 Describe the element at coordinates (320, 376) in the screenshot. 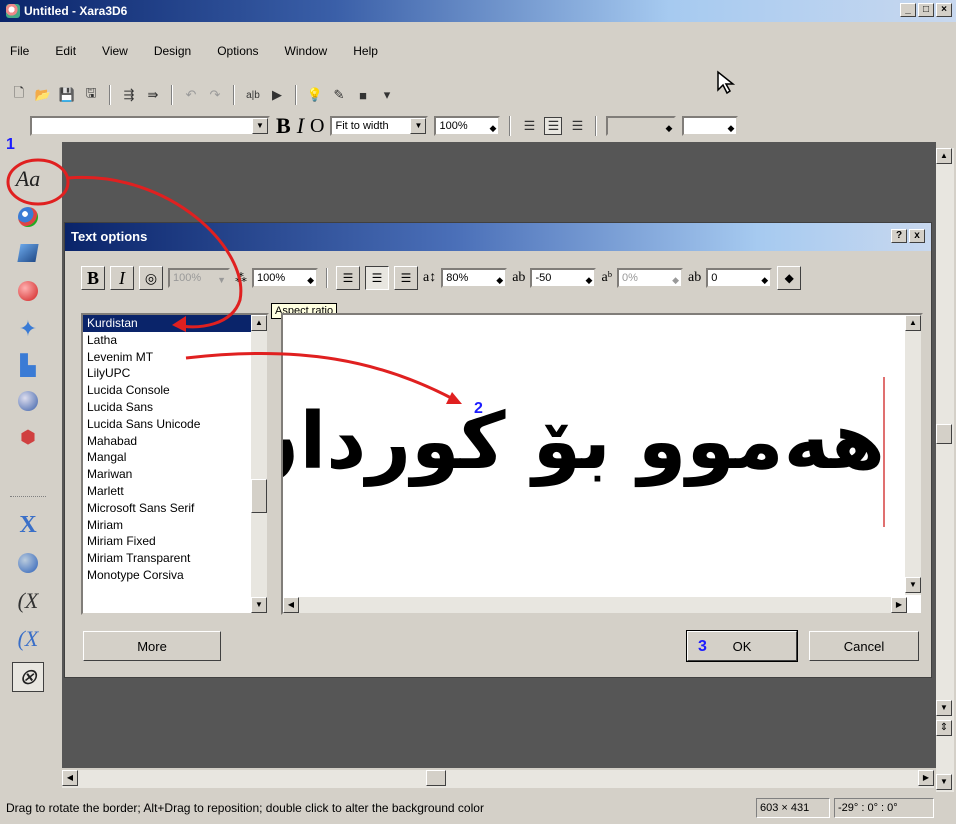

I see `arrow-to-preview` at that location.